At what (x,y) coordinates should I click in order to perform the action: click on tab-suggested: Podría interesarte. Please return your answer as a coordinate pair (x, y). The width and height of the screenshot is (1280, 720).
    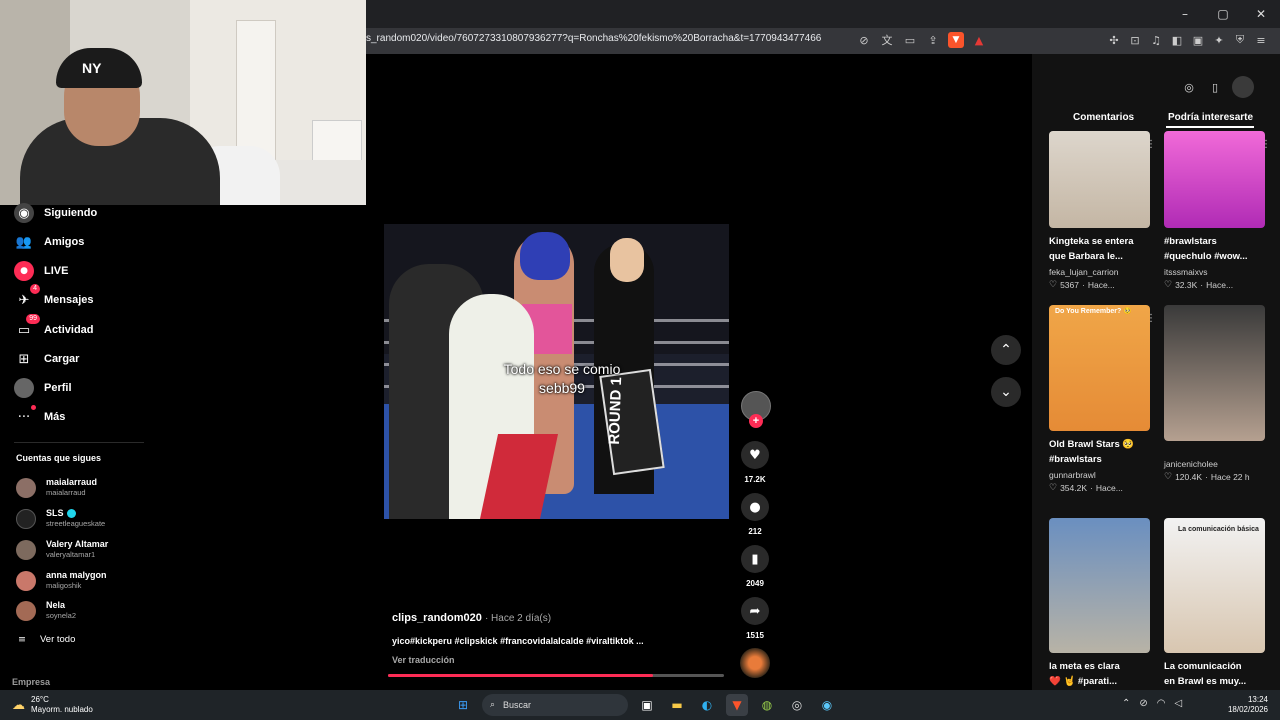
    Looking at the image, I should click on (1210, 117).